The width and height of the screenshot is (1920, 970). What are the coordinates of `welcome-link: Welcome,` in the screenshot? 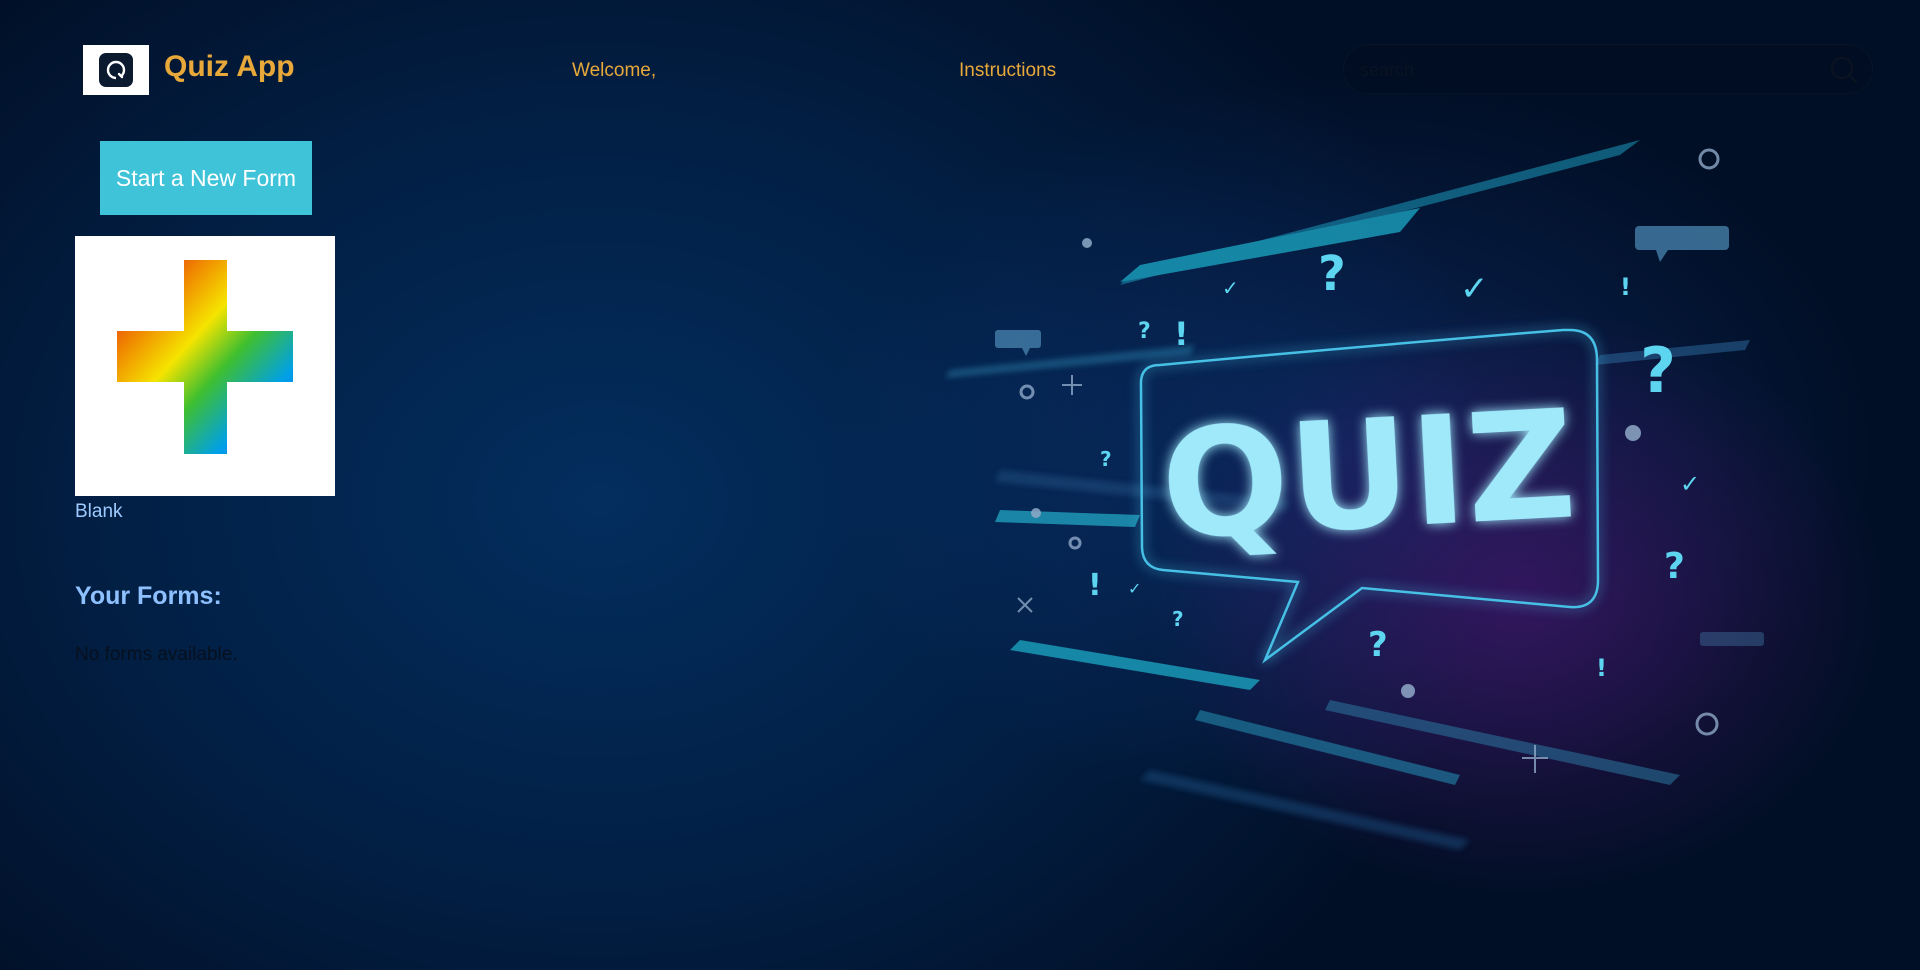 It's located at (614, 71).